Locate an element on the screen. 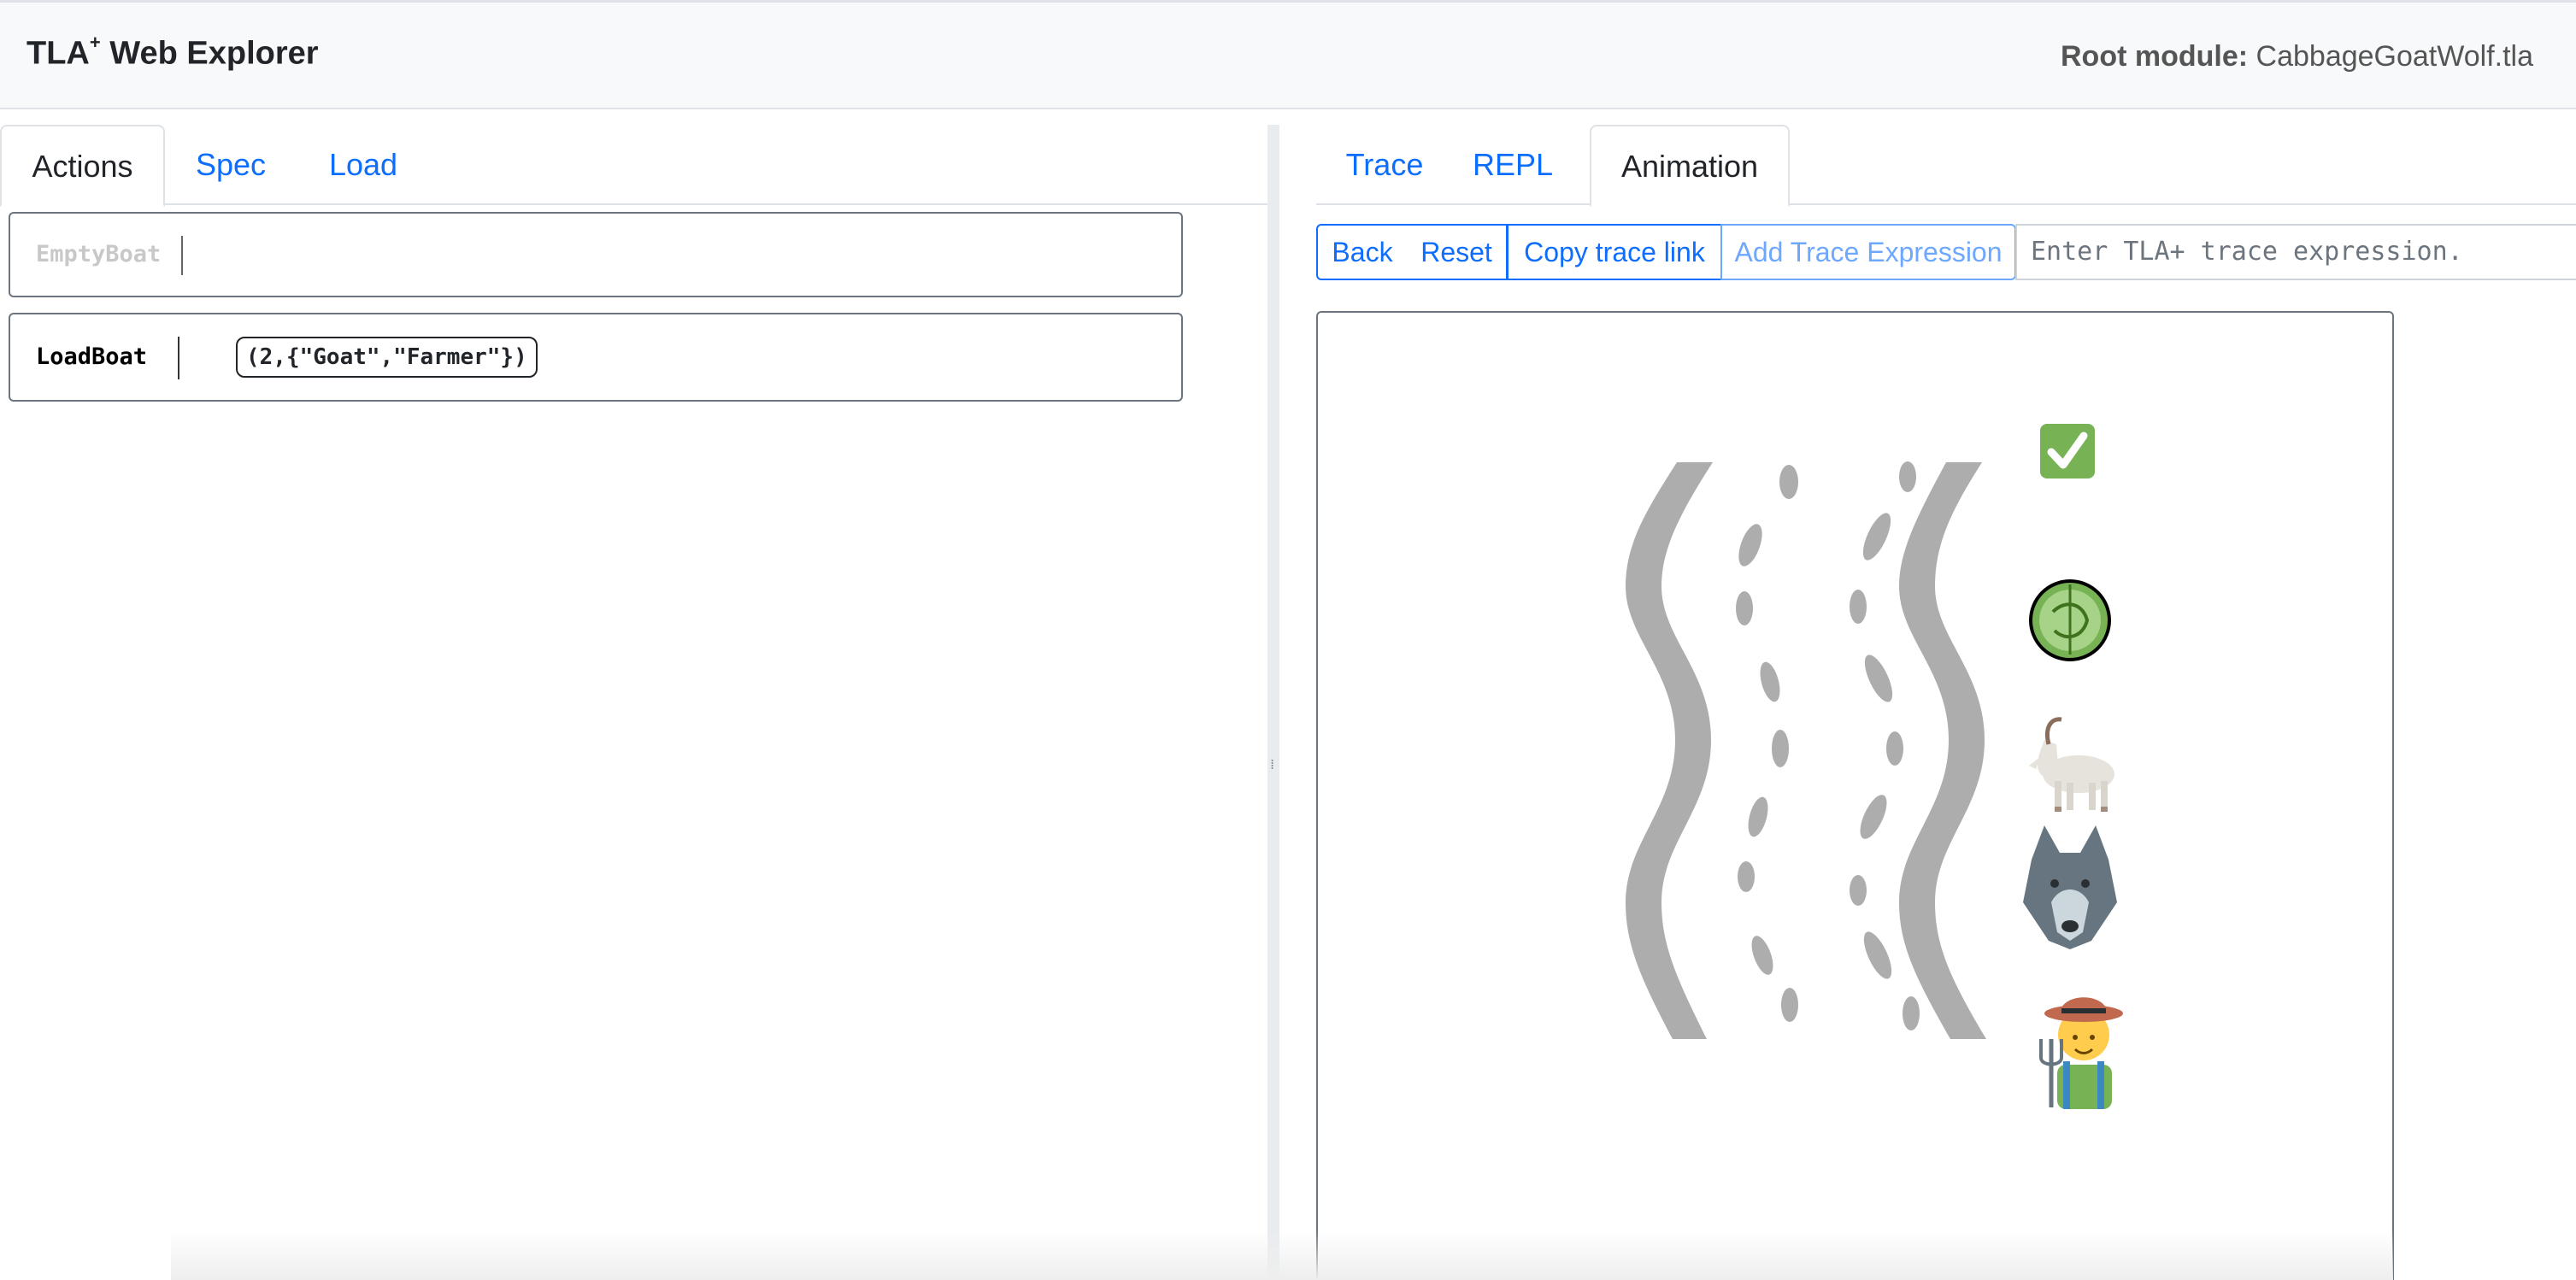 The image size is (2576, 1280). back-button: Back is located at coordinates (1362, 252).